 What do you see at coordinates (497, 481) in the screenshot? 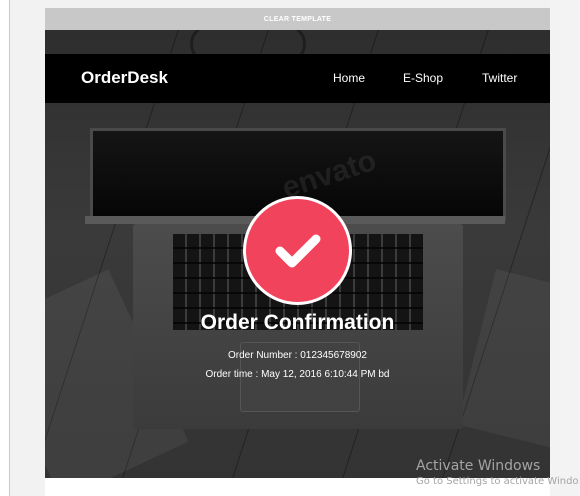
I see `activate-windows-subtitle: Go to Settings to activate Windo` at bounding box center [497, 481].